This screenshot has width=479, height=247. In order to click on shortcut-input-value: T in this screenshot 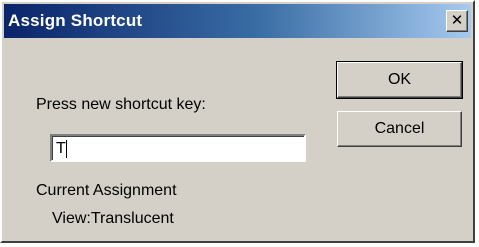, I will do `click(61, 148)`.